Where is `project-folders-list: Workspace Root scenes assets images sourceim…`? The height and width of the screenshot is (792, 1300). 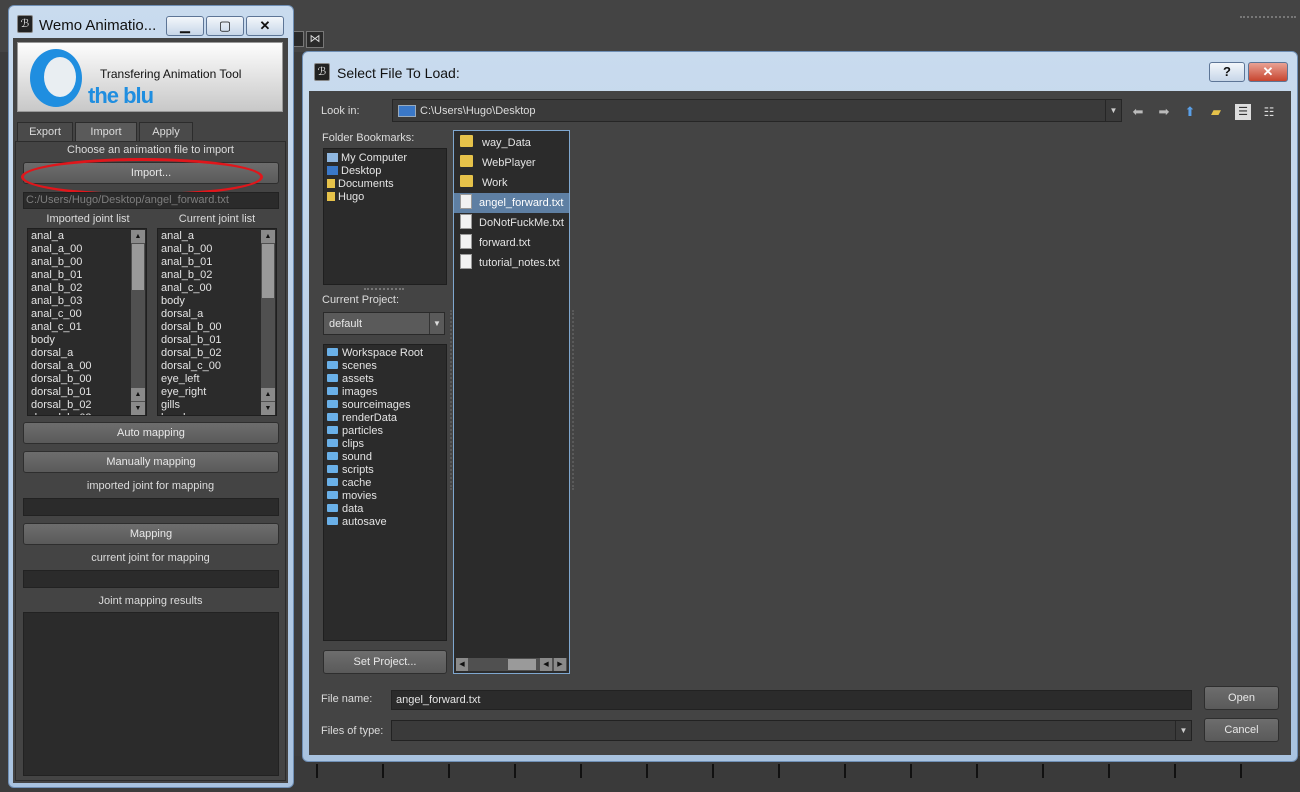
project-folders-list: Workspace Root scenes assets images sourceim… is located at coordinates (385, 492).